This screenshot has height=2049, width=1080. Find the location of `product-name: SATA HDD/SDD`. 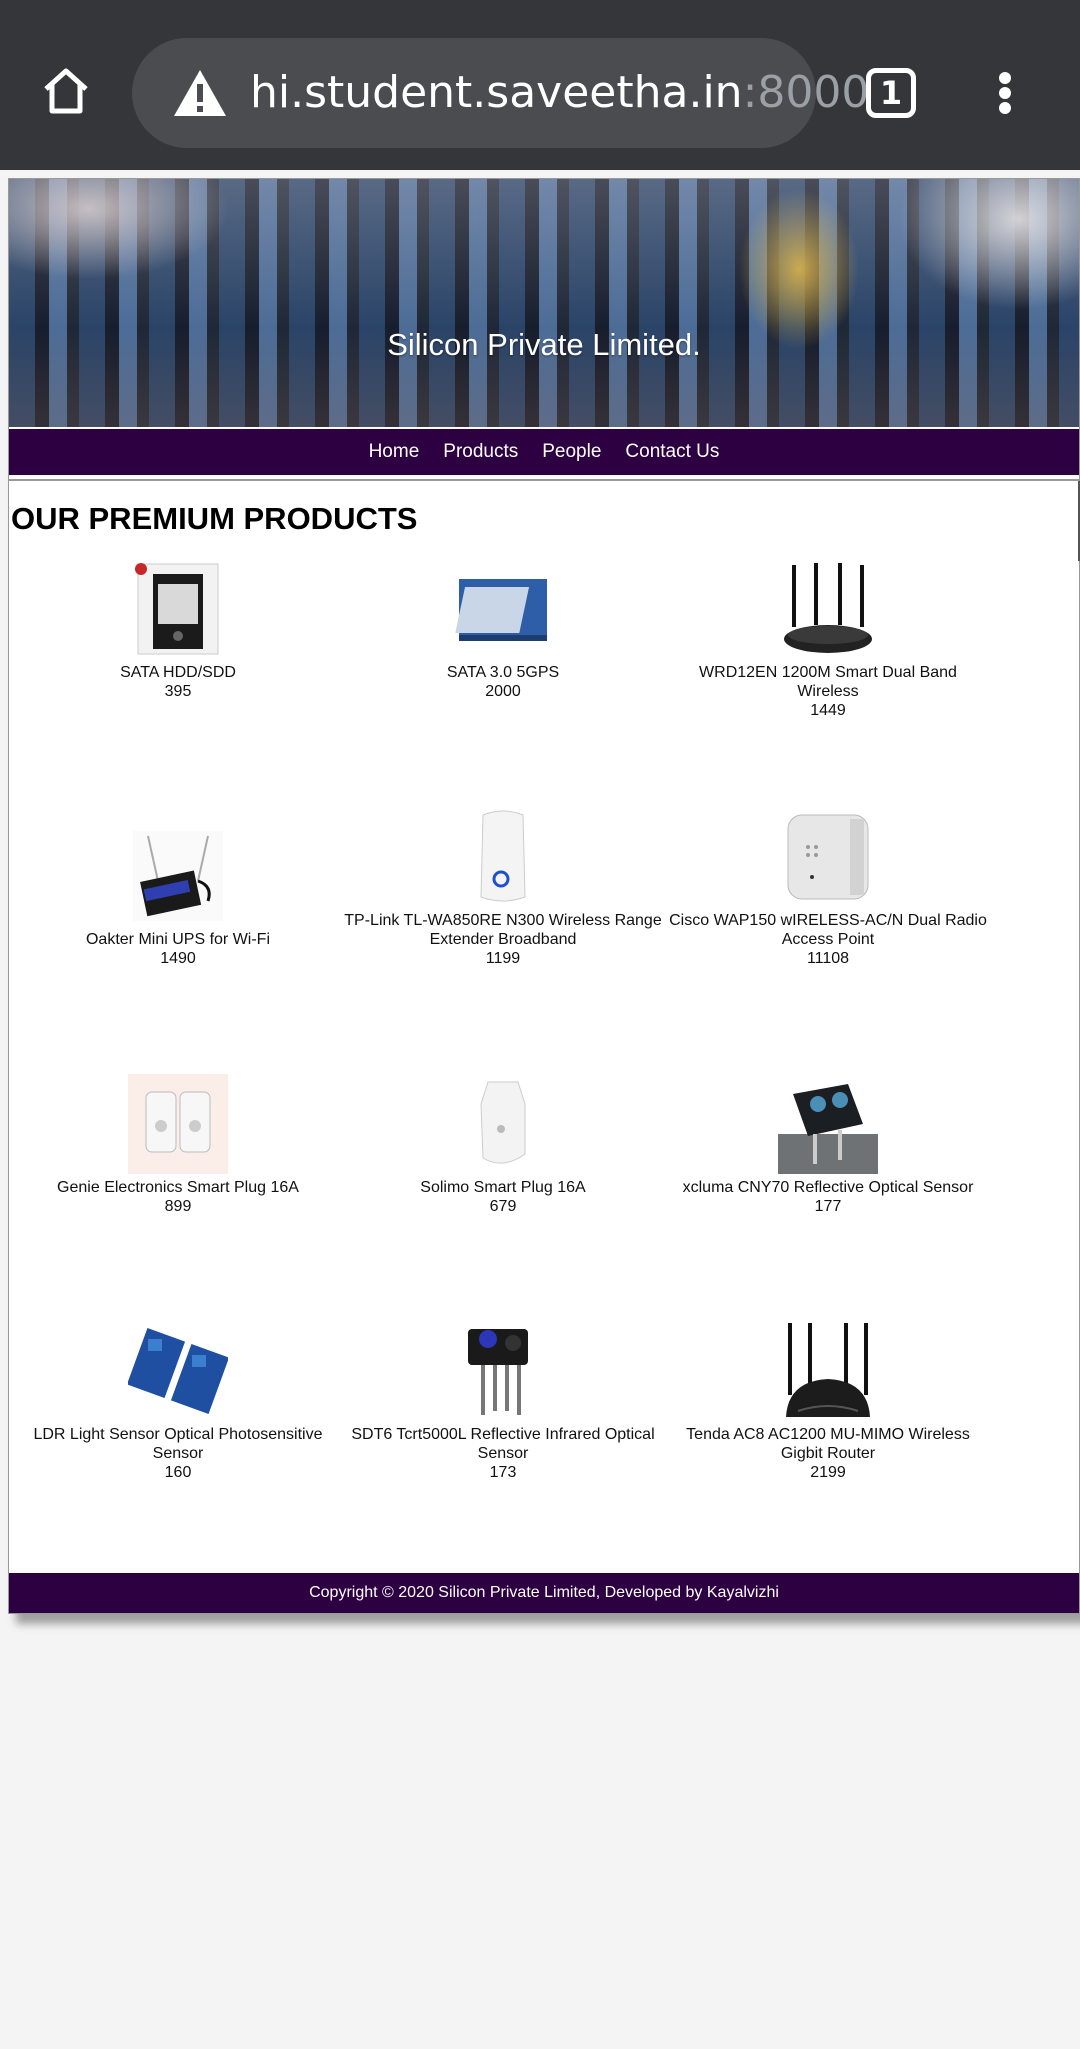

product-name: SATA HDD/SDD is located at coordinates (178, 672).